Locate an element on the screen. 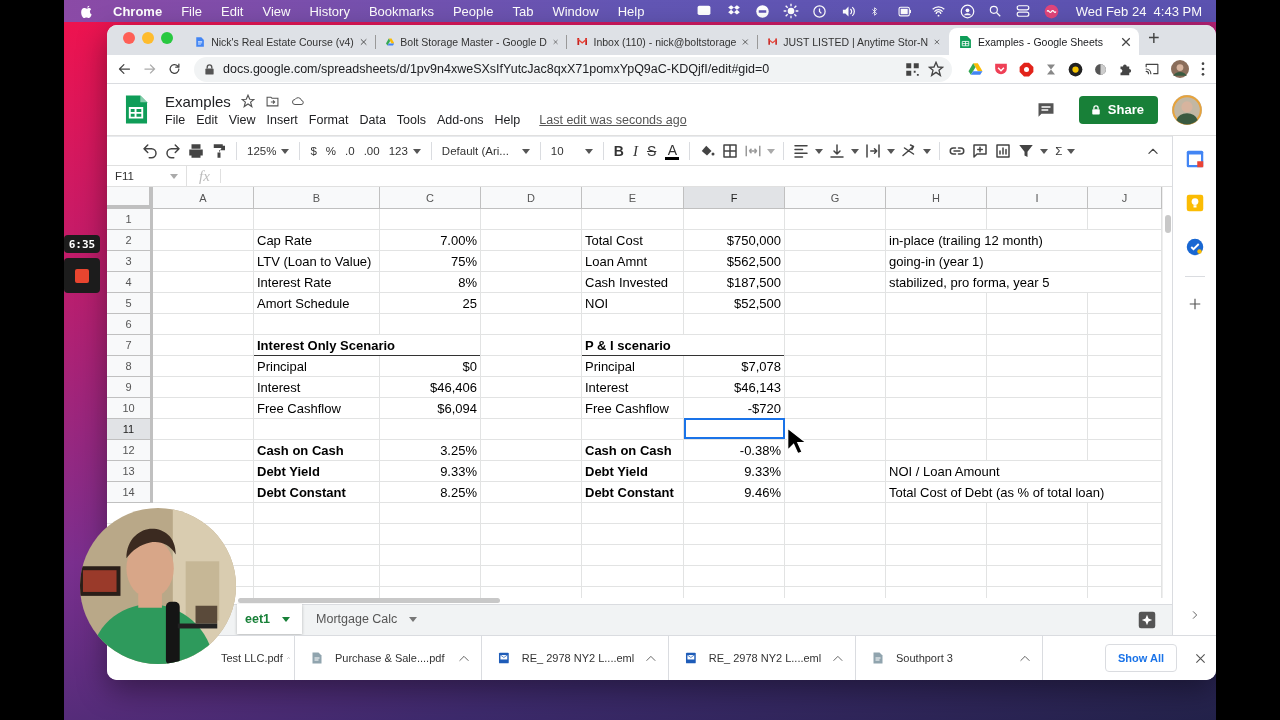 The height and width of the screenshot is (720, 1280). strikethrough-button: S is located at coordinates (651, 151).